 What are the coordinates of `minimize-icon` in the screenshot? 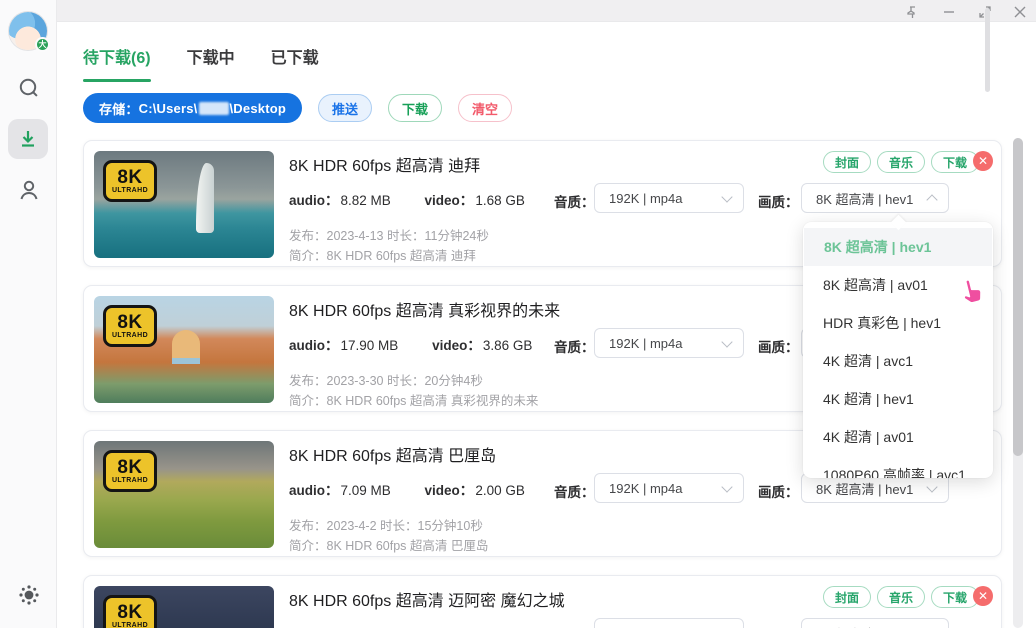 It's located at (949, 12).